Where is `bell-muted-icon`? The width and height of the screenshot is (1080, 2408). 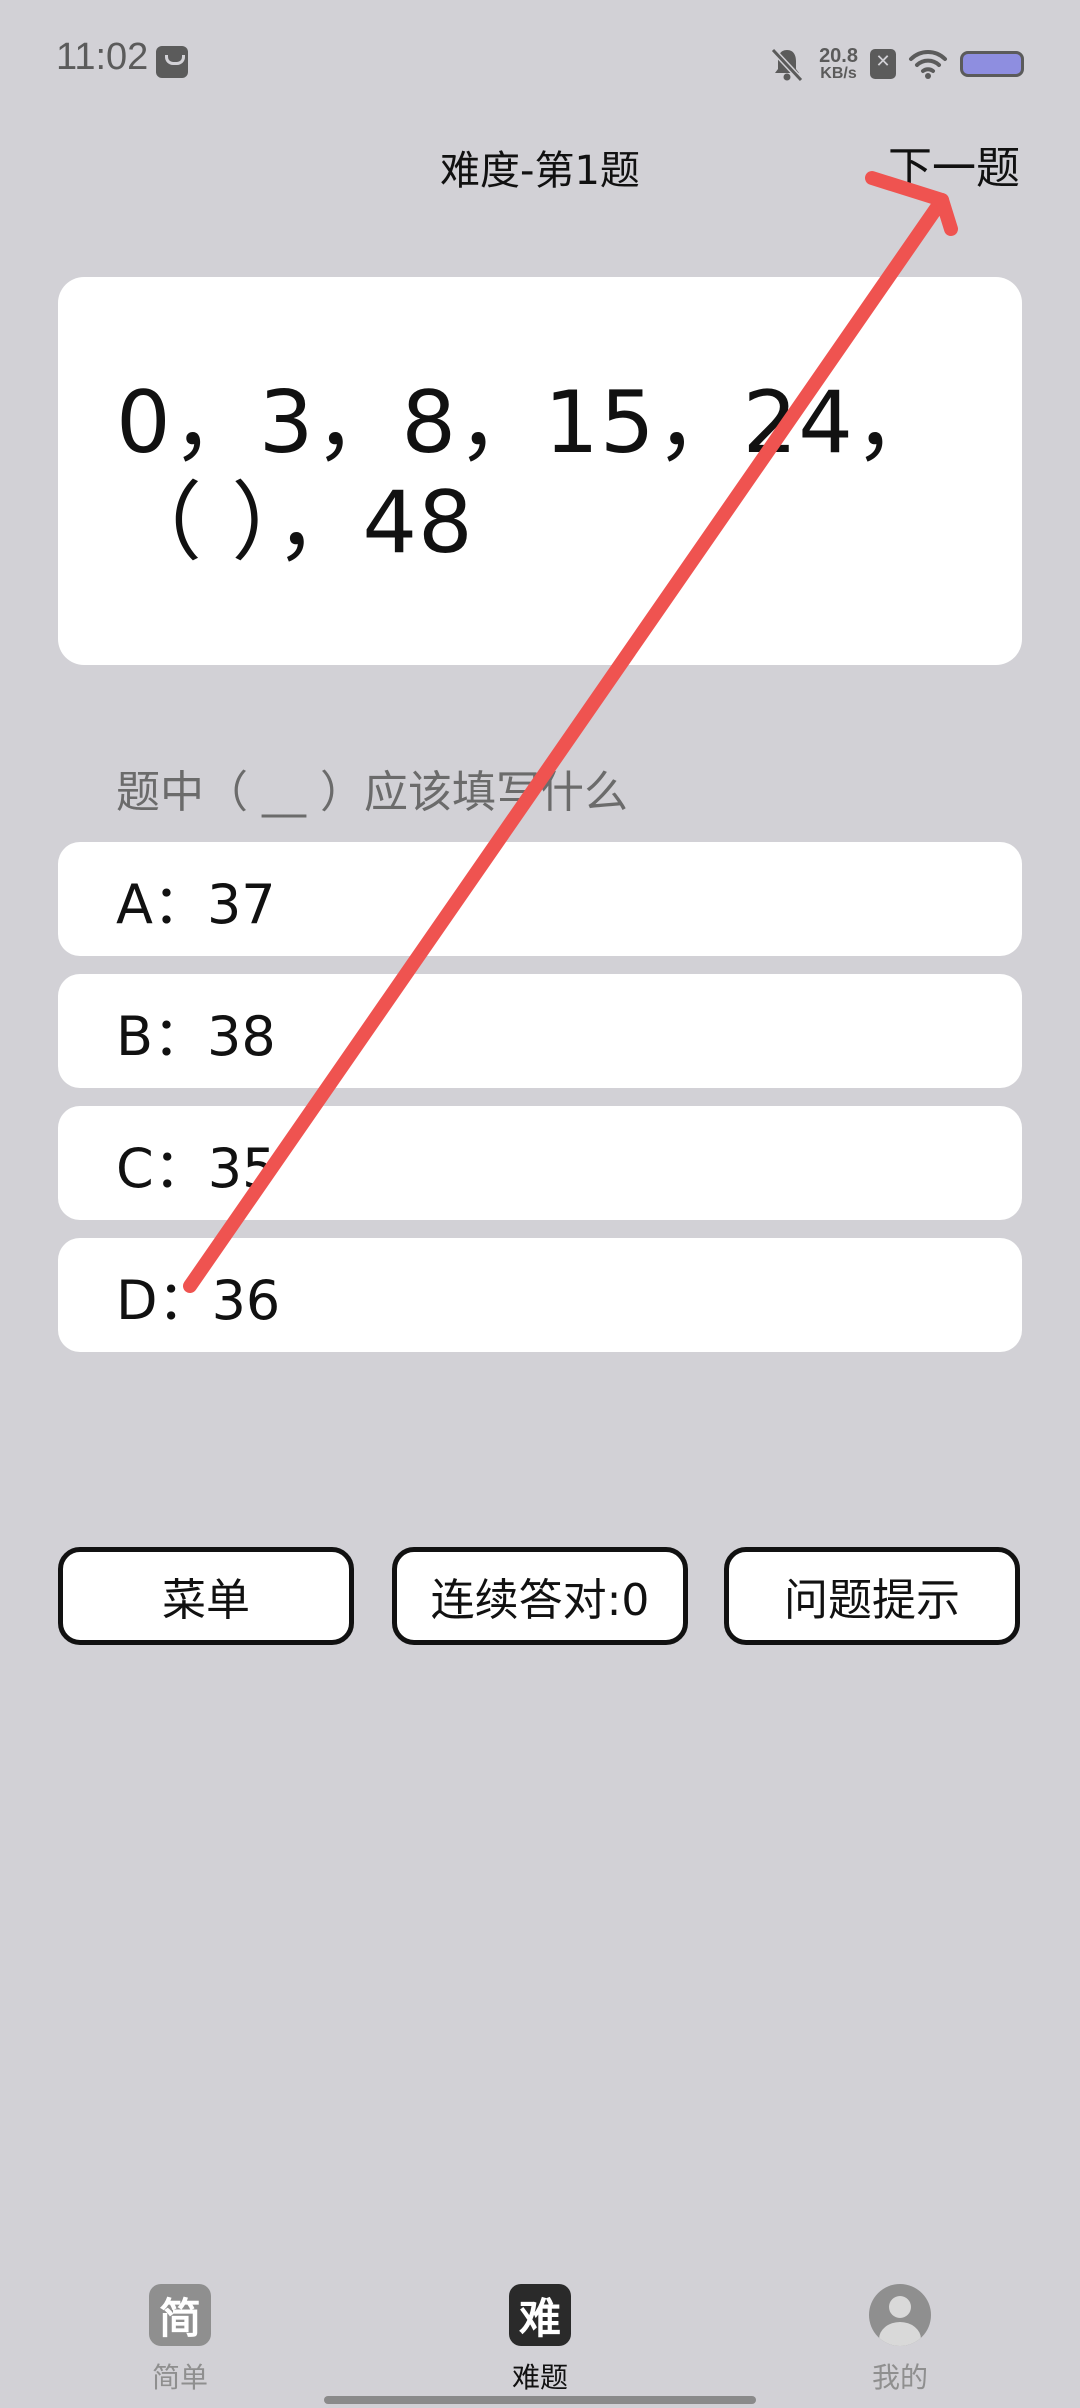
bell-muted-icon is located at coordinates (787, 65).